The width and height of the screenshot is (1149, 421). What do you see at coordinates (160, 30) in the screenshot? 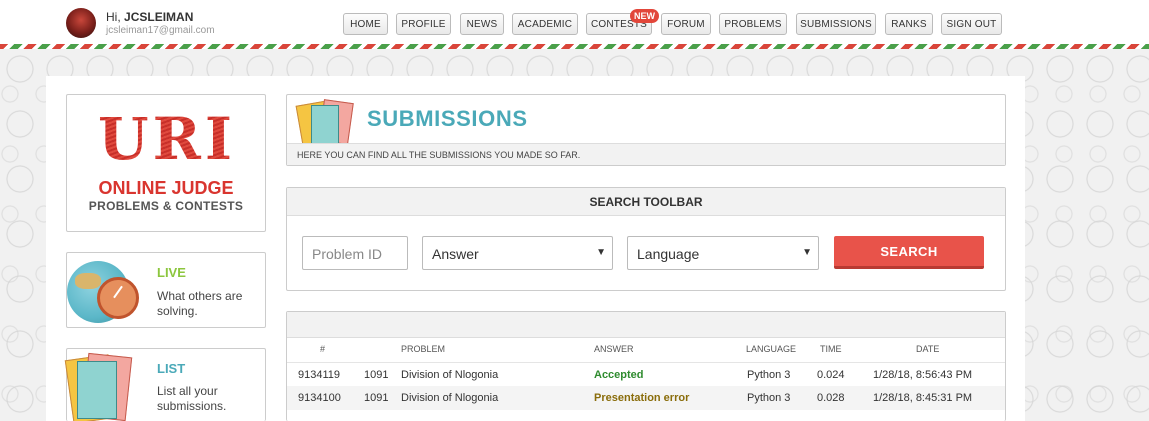
I see `user-email: jcsleiman17@gmail.com` at bounding box center [160, 30].